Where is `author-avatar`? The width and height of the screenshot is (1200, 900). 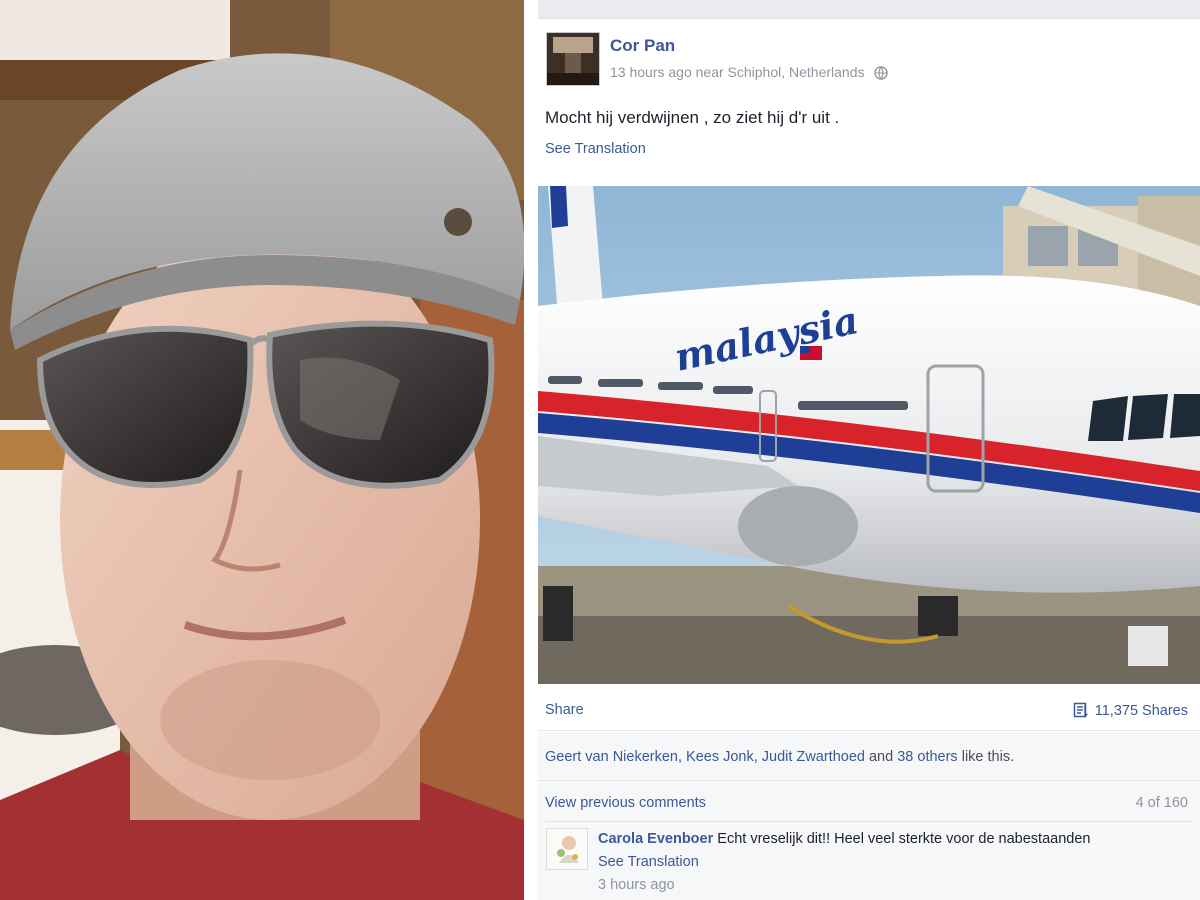
author-avatar is located at coordinates (573, 59).